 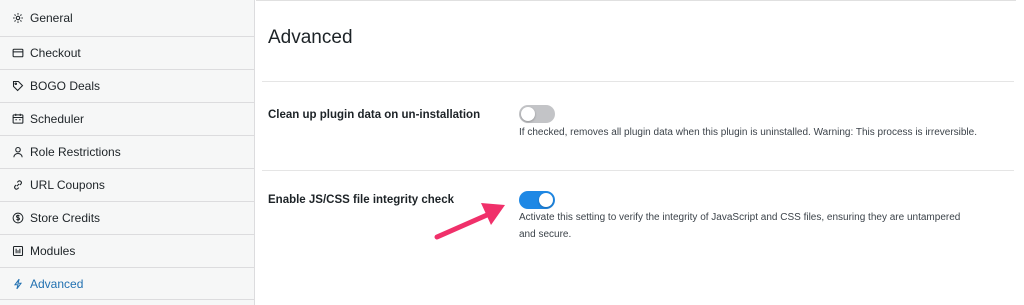 What do you see at coordinates (537, 114) in the screenshot?
I see `cleanup-toggle` at bounding box center [537, 114].